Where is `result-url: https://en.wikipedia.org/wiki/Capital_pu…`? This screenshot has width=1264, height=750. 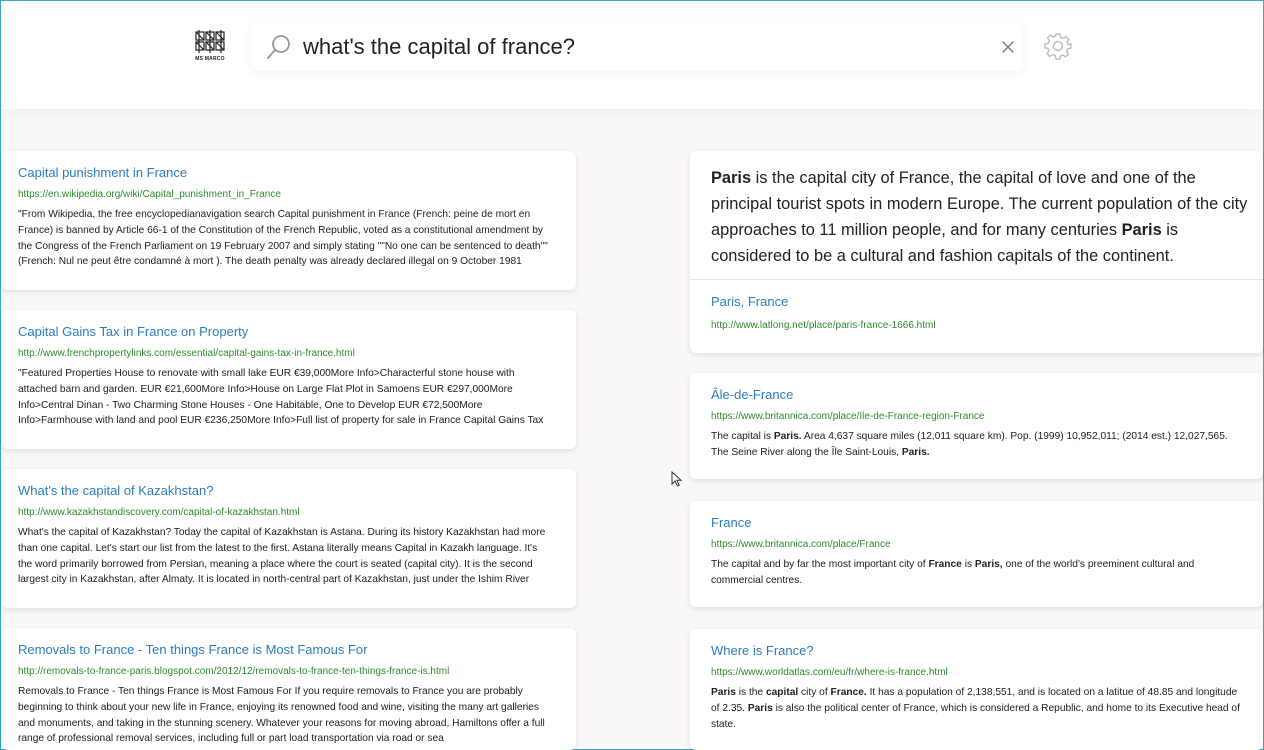 result-url: https://en.wikipedia.org/wiki/Capital_pu… is located at coordinates (149, 194).